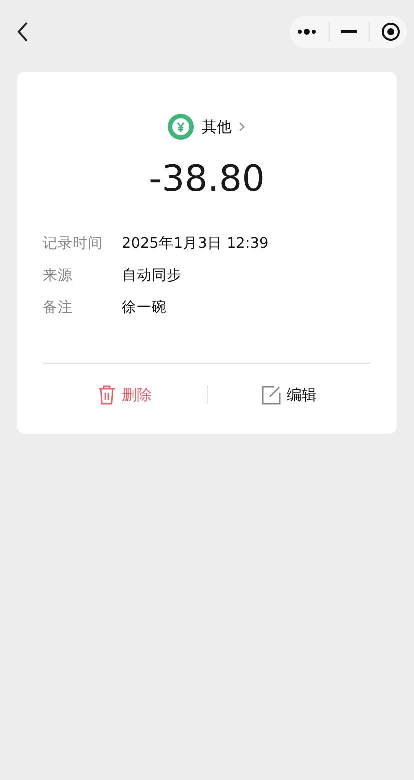 The image size is (414, 780). I want to click on back-icon, so click(23, 32).